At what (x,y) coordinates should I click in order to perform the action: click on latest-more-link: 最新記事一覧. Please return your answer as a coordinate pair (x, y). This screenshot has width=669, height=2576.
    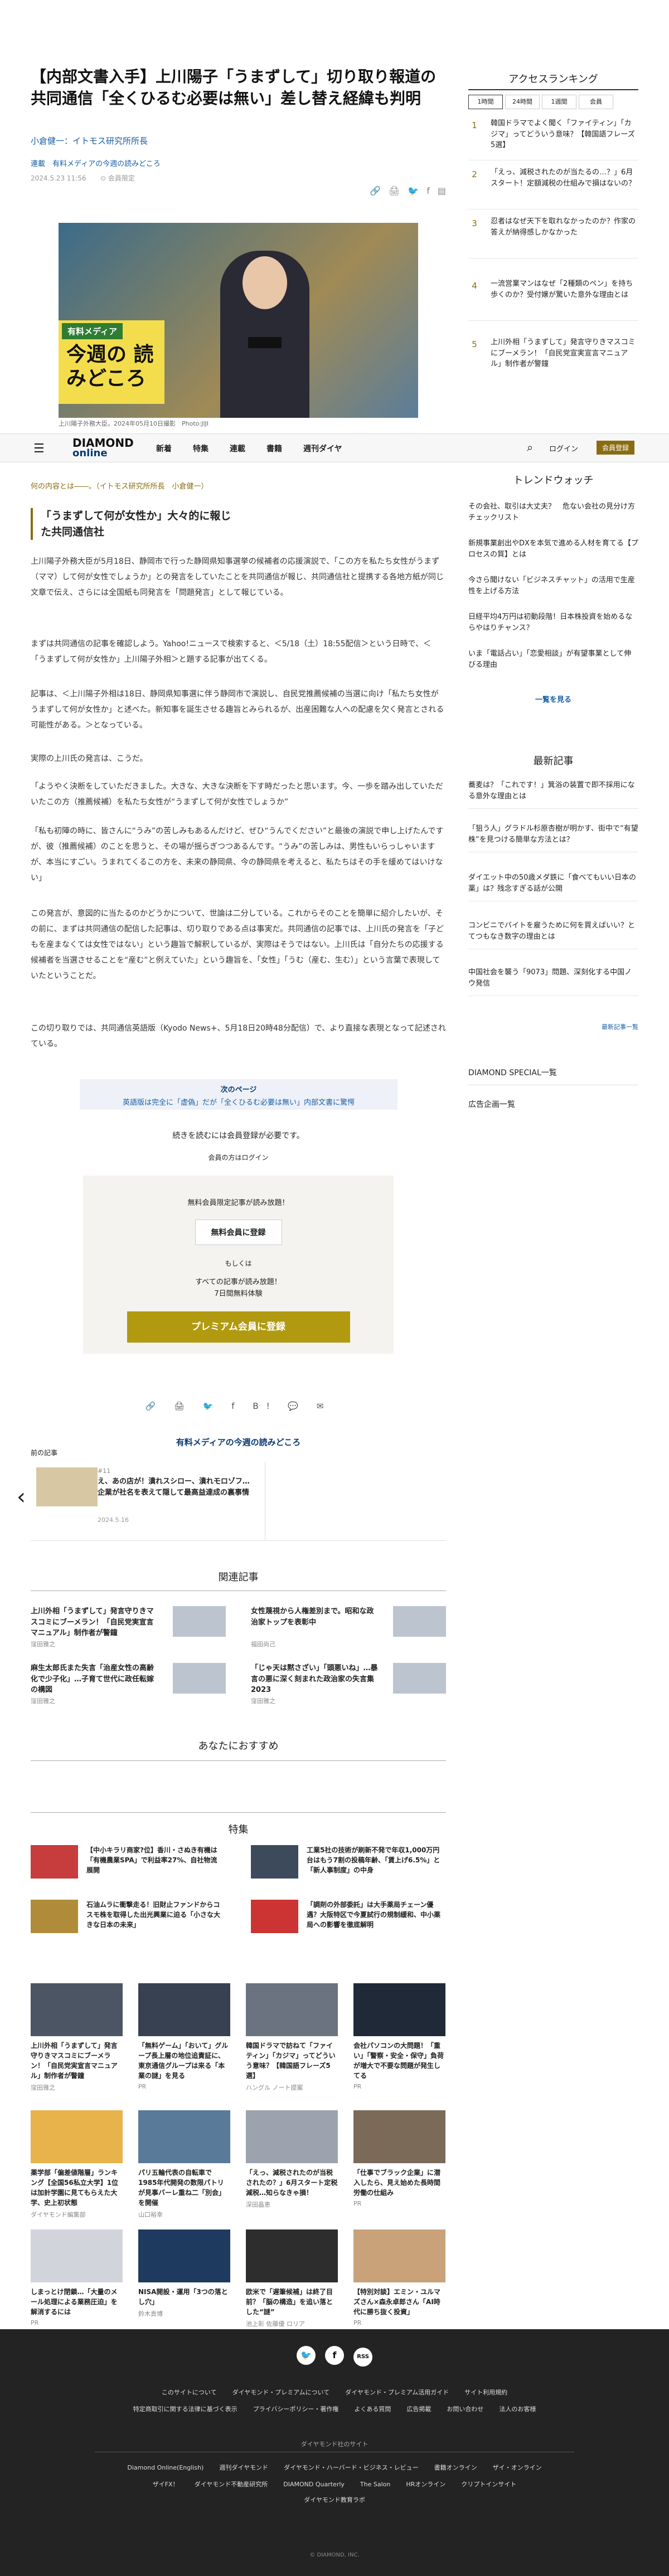
    Looking at the image, I should click on (620, 1026).